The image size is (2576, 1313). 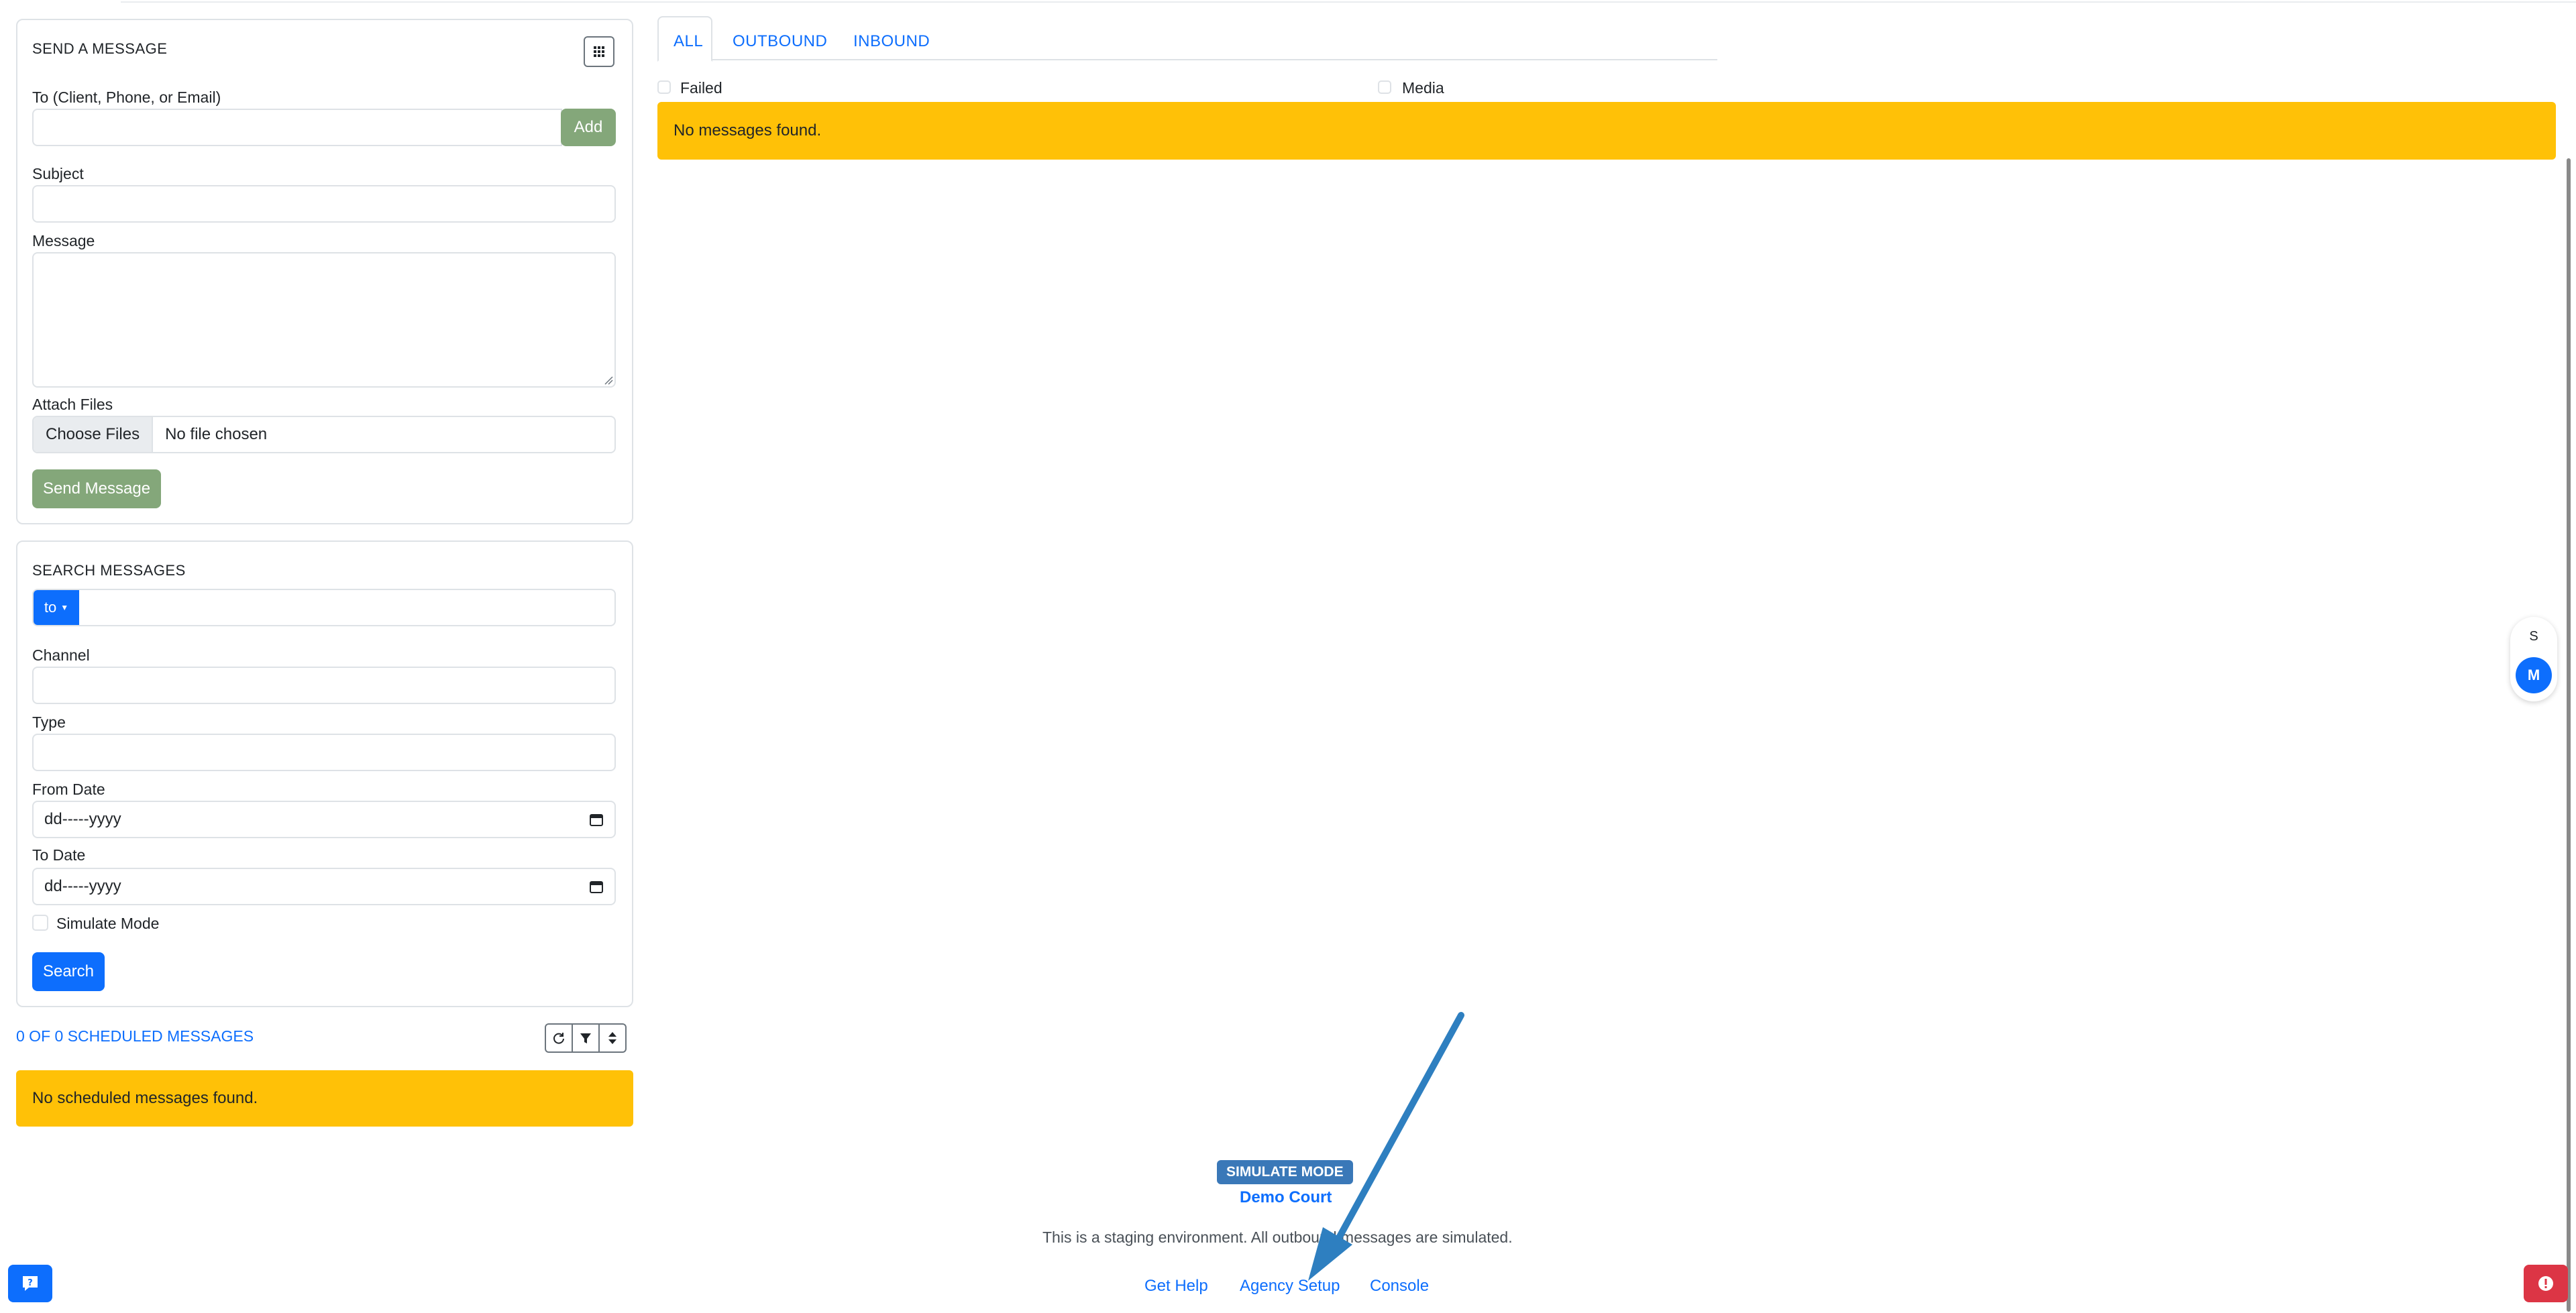 I want to click on filter-button, so click(x=586, y=1038).